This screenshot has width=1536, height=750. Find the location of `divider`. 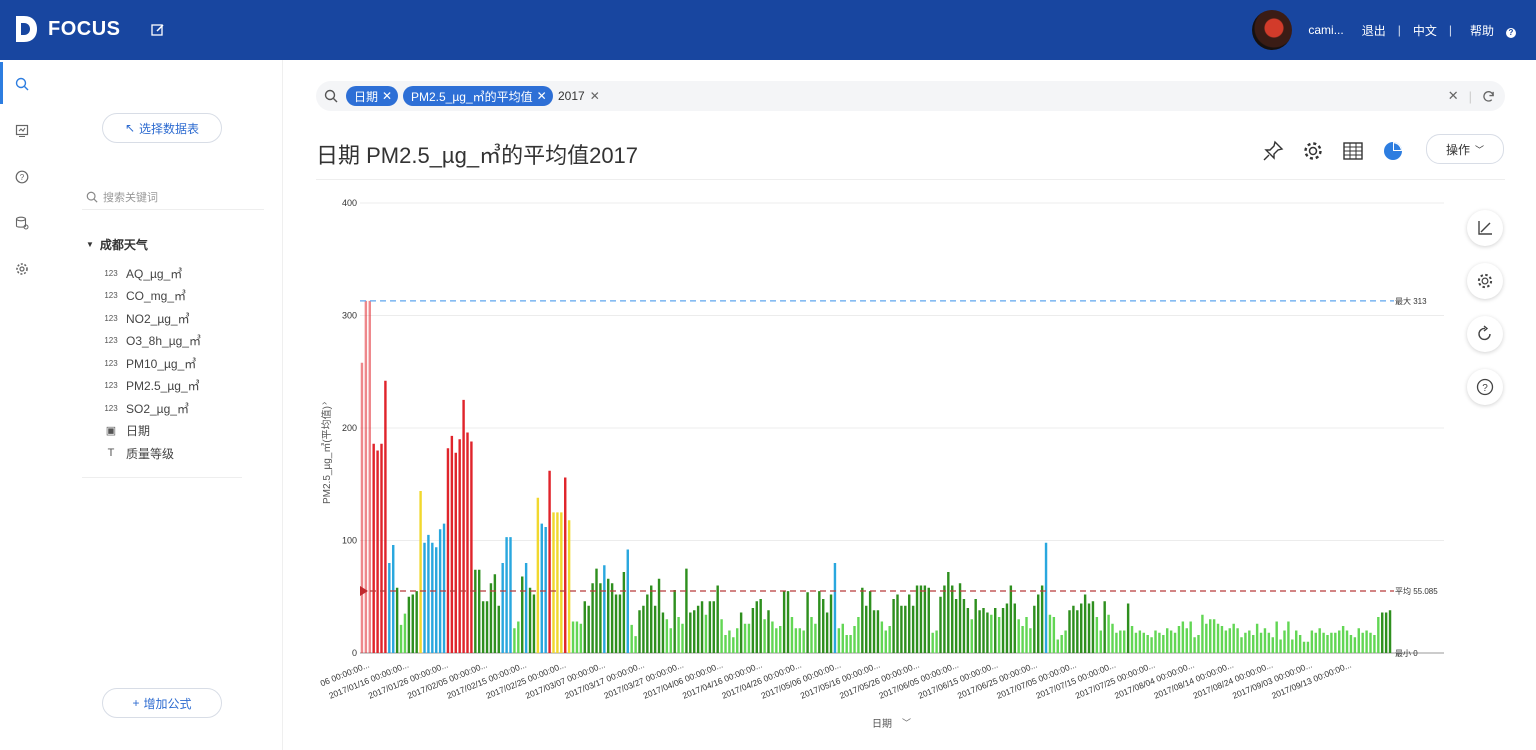

divider is located at coordinates (910, 179).